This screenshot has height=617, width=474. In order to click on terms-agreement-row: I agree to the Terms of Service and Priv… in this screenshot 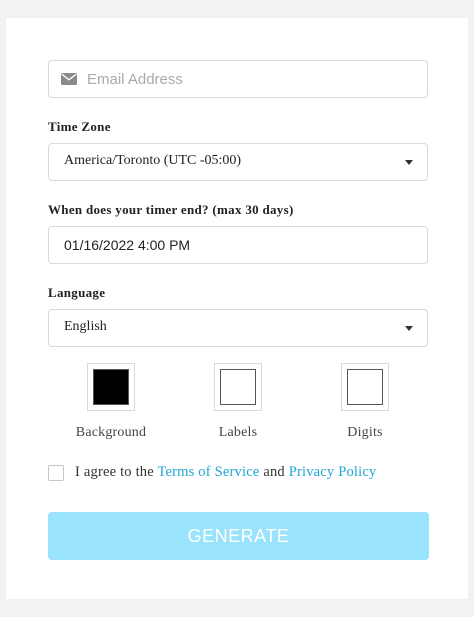, I will do `click(243, 473)`.